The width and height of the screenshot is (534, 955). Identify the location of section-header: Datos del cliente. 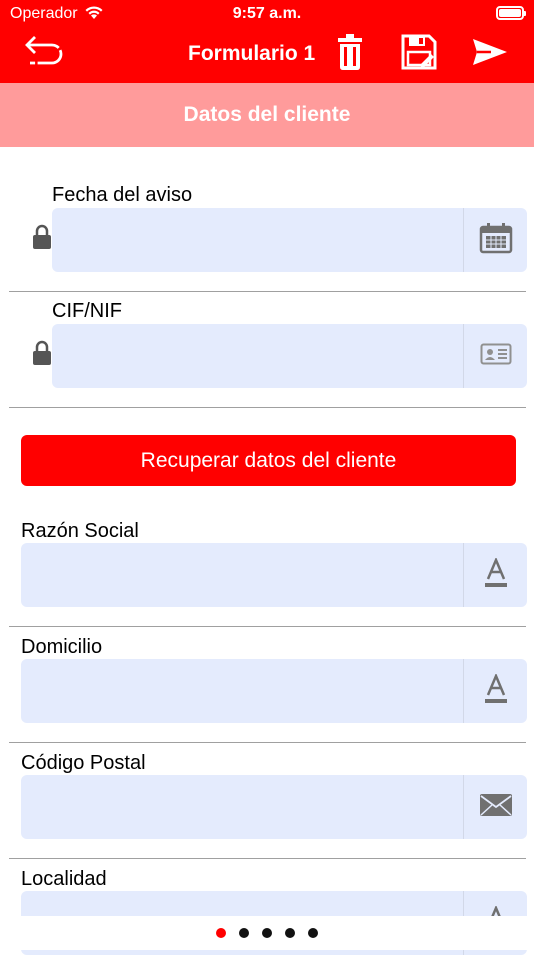
(267, 115).